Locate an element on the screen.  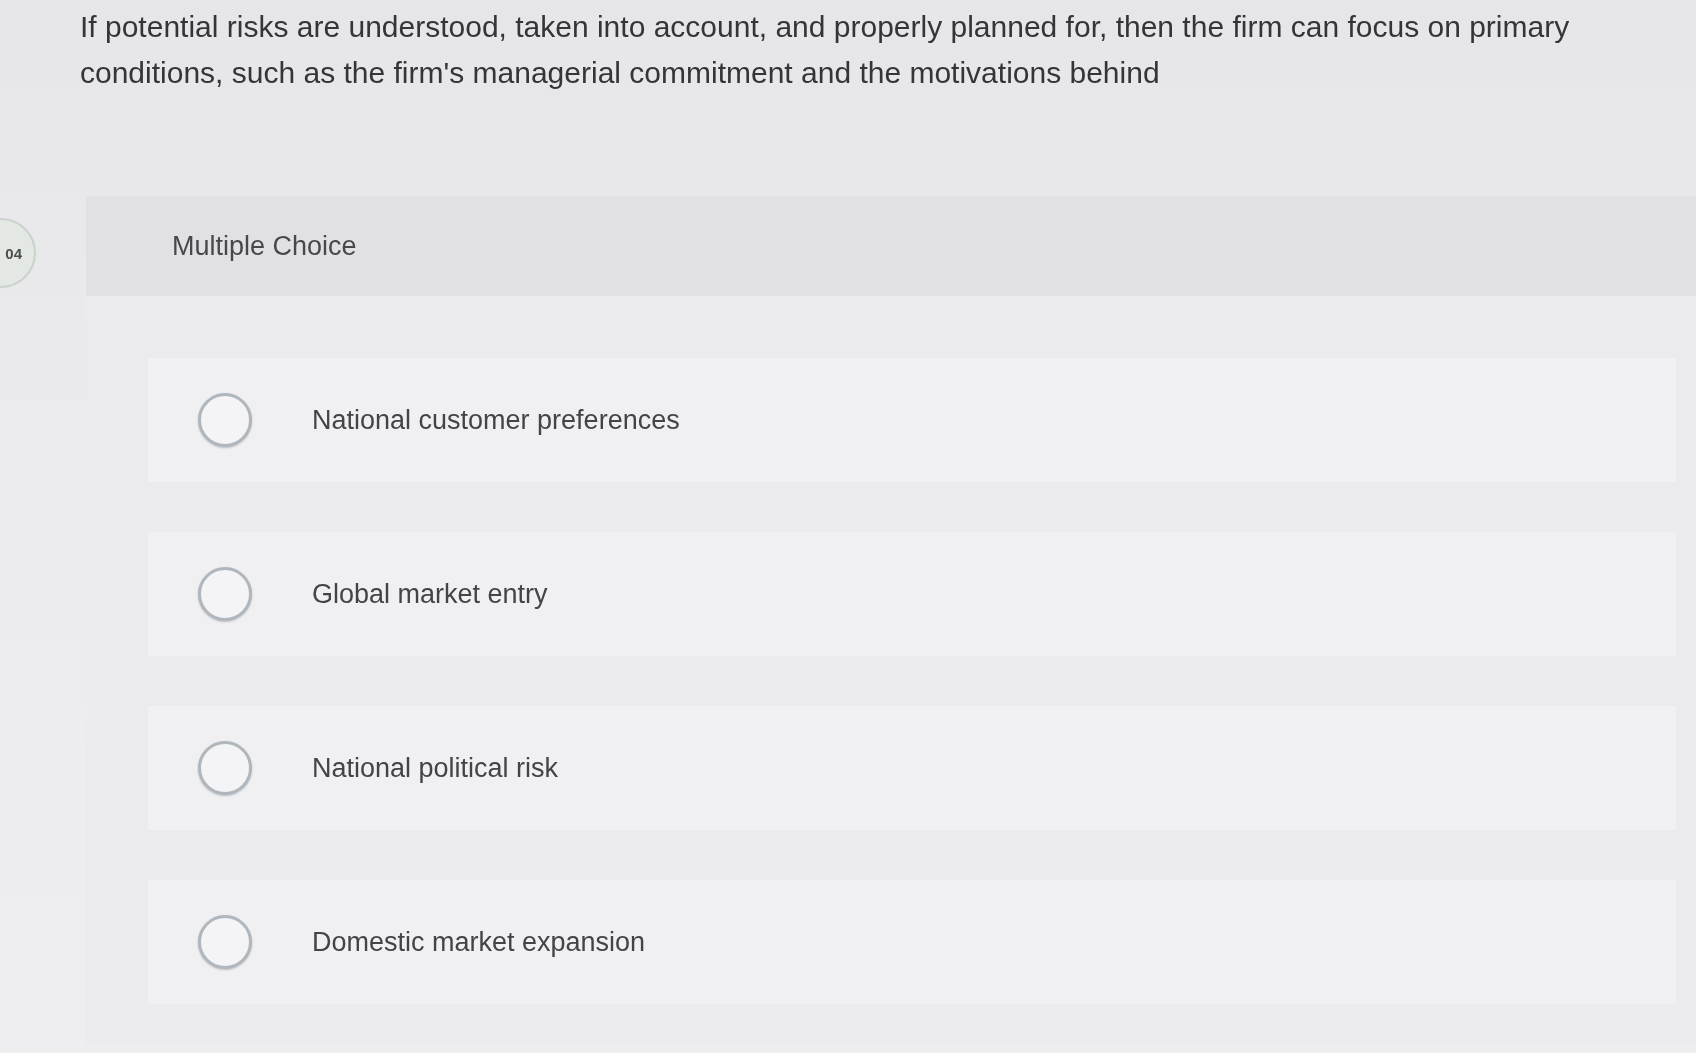
option-label: National political risk is located at coordinates (435, 768).